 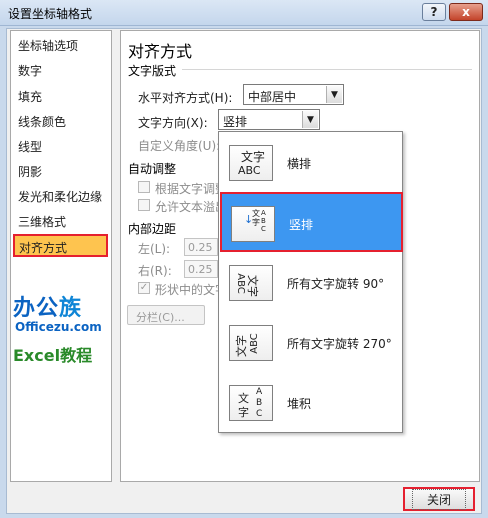 What do you see at coordinates (191, 290) in the screenshot?
I see `wrap-label: 形状中的文字` at bounding box center [191, 290].